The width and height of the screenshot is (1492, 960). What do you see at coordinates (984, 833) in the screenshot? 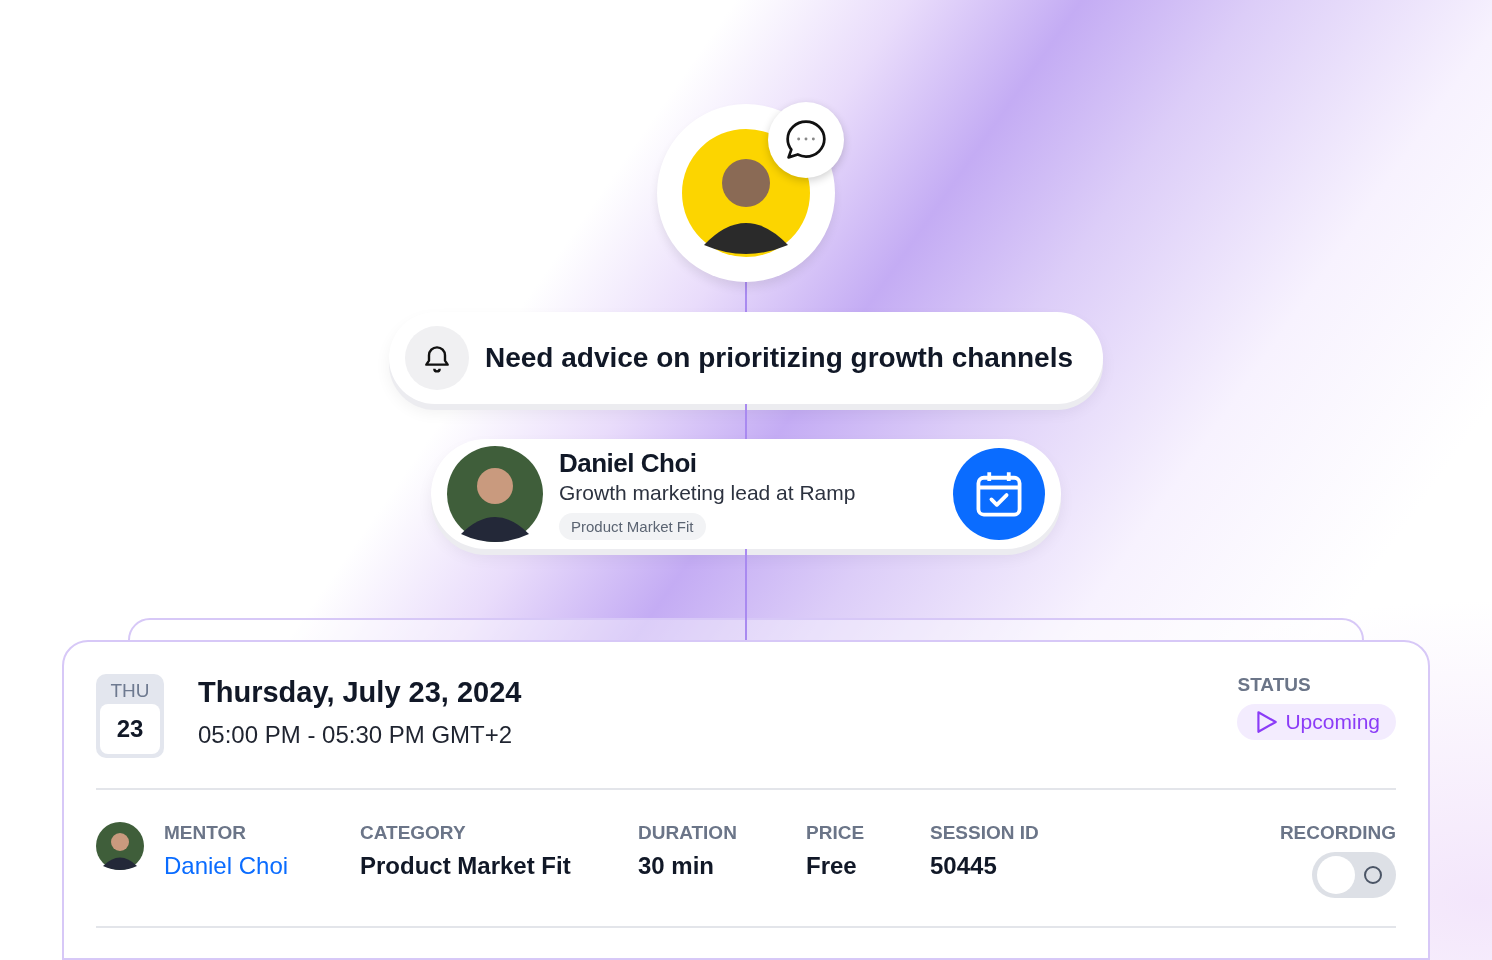
I see `field-label: SESSION ID` at bounding box center [984, 833].